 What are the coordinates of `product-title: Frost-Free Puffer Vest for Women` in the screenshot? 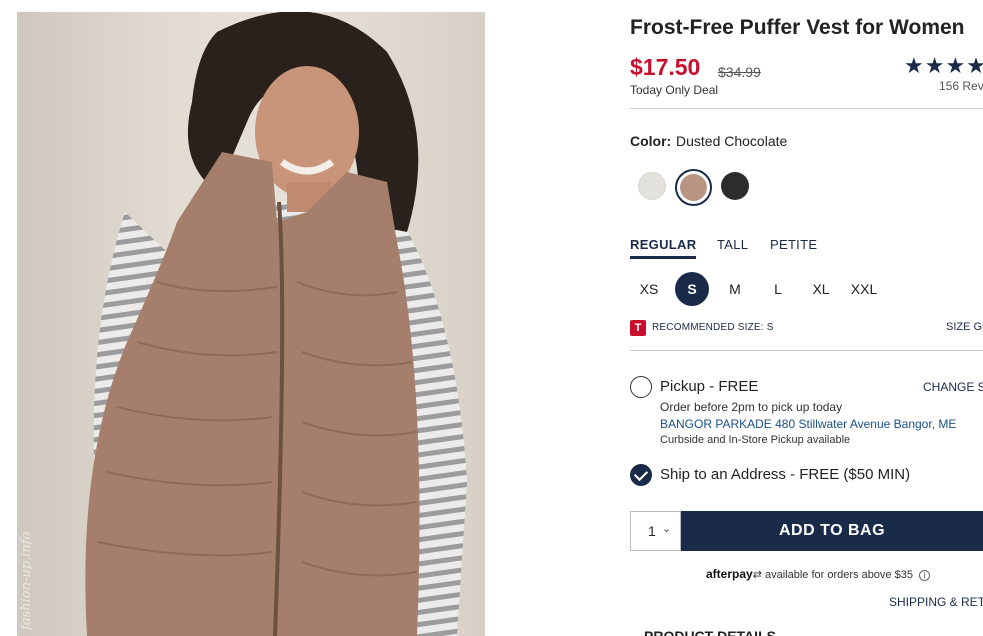 It's located at (797, 27).